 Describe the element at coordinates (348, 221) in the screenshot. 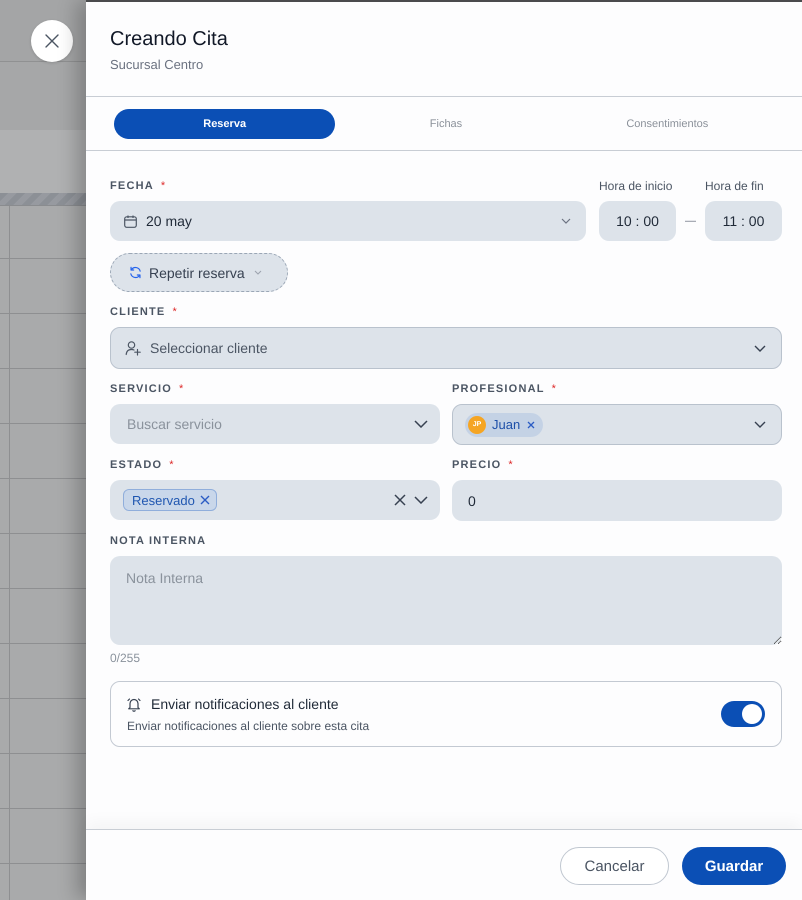

I see `date-select: 20 may` at that location.